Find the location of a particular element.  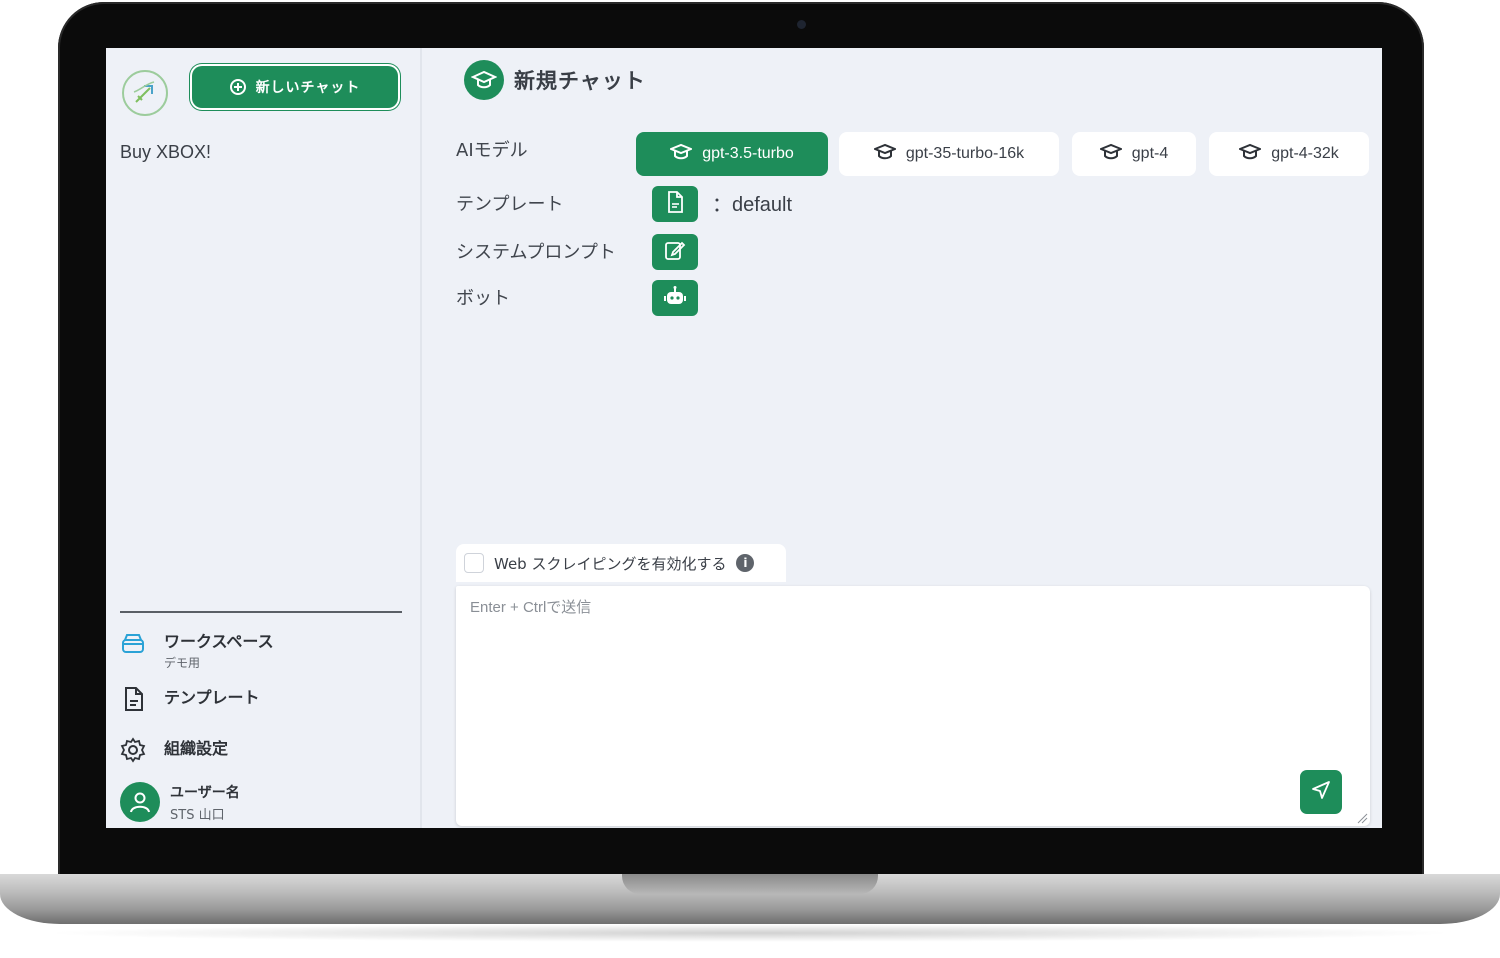

system-prompt-edit-button is located at coordinates (675, 252).